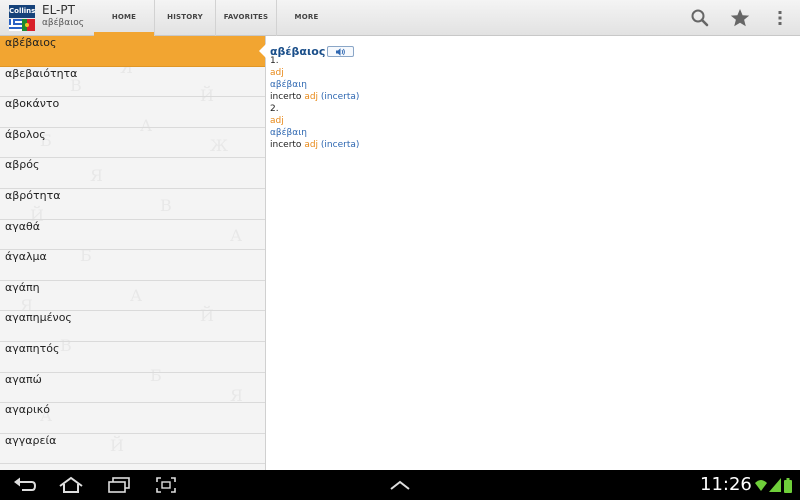  I want to click on word-list-item: άγαλμα, so click(132, 265).